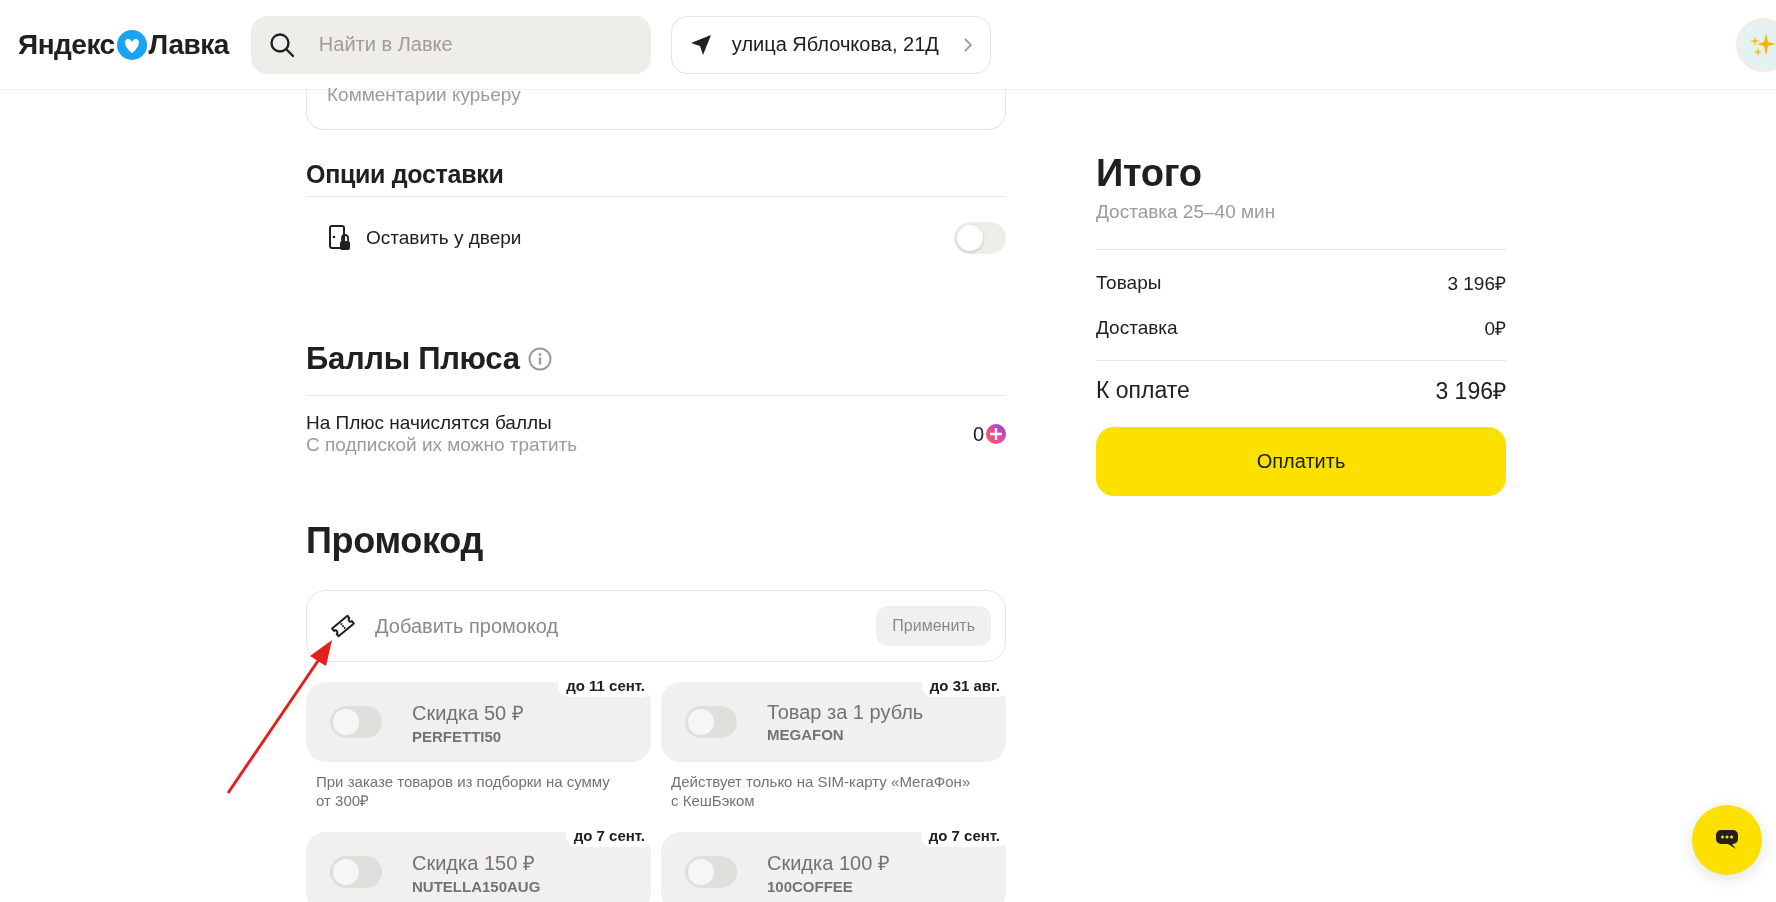  I want to click on navigation-arrow-icon, so click(700, 44).